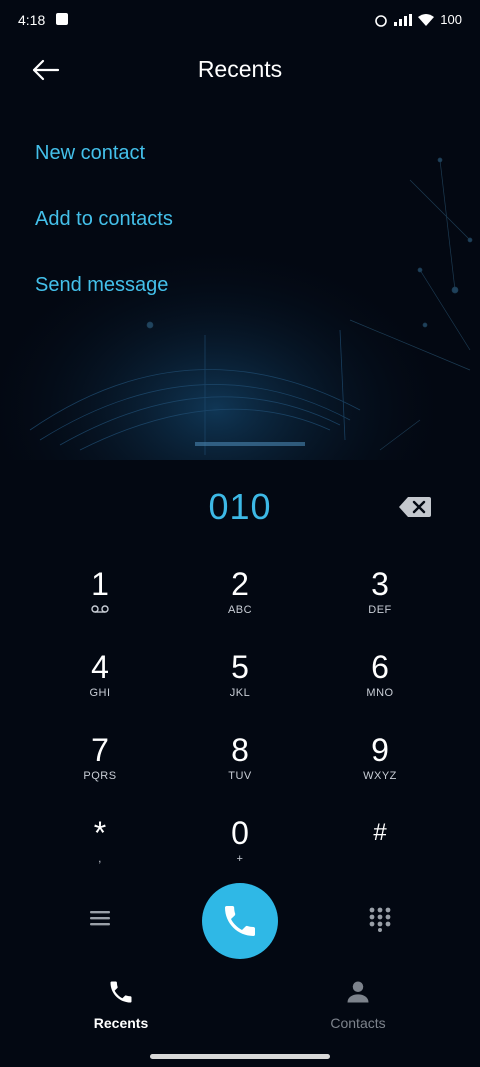  What do you see at coordinates (451, 19) in the screenshot?
I see `battery-level: 100` at bounding box center [451, 19].